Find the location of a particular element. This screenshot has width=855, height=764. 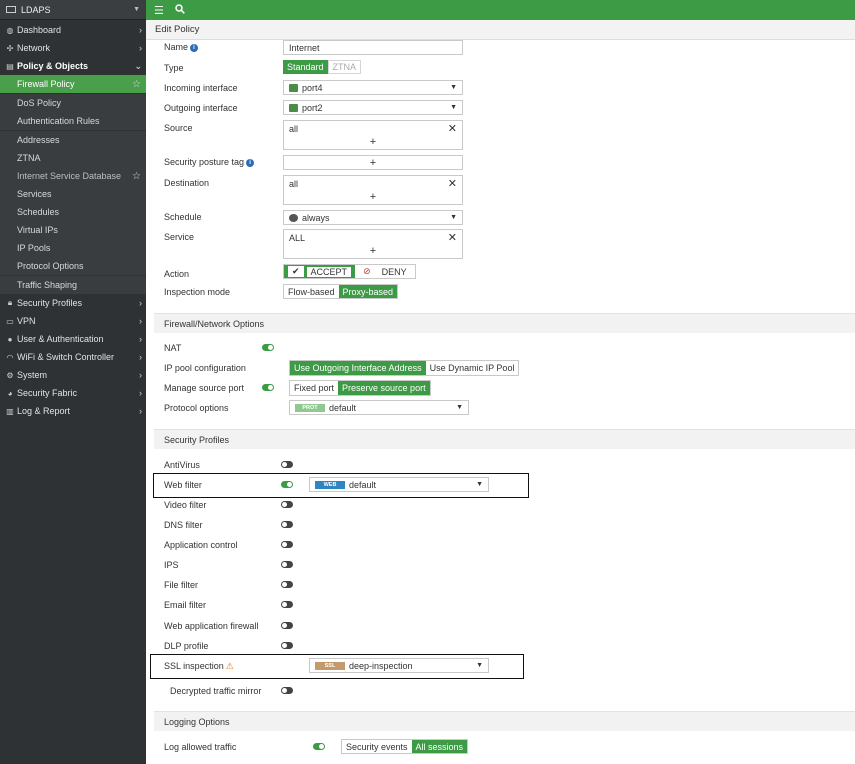

dns-filter-label: DNS filter is located at coordinates (183, 525).